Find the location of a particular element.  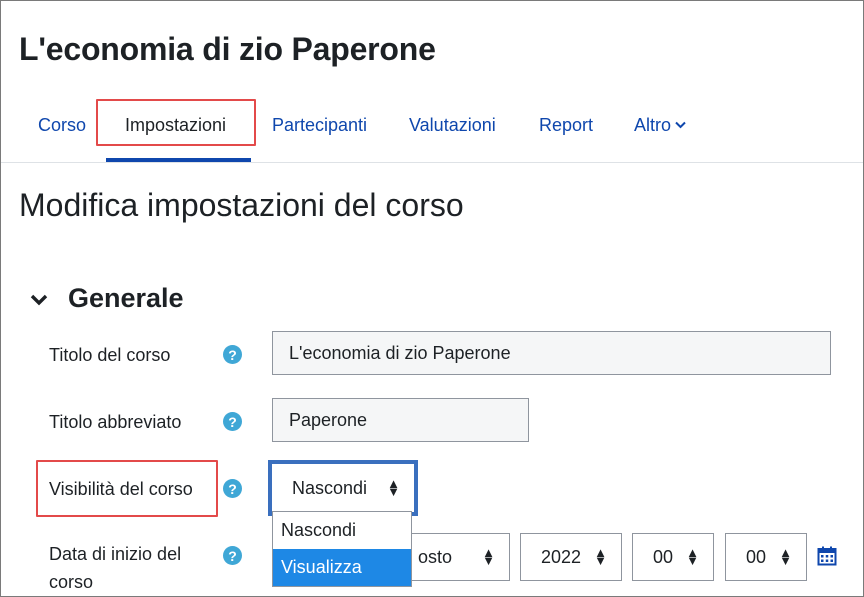

shortname-input: Paperone is located at coordinates (400, 420).